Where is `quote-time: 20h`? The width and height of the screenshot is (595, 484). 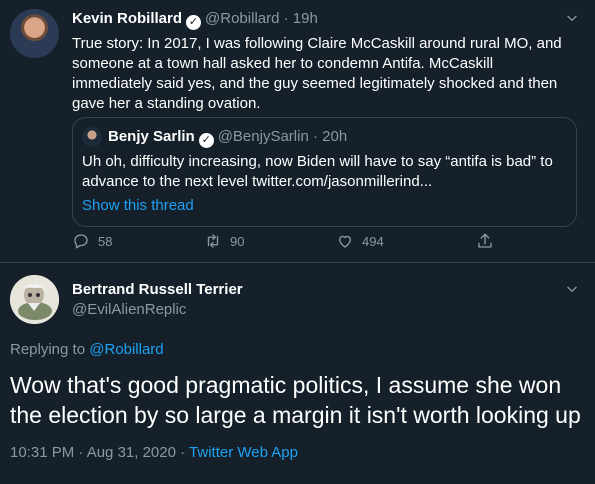 quote-time: 20h is located at coordinates (335, 136).